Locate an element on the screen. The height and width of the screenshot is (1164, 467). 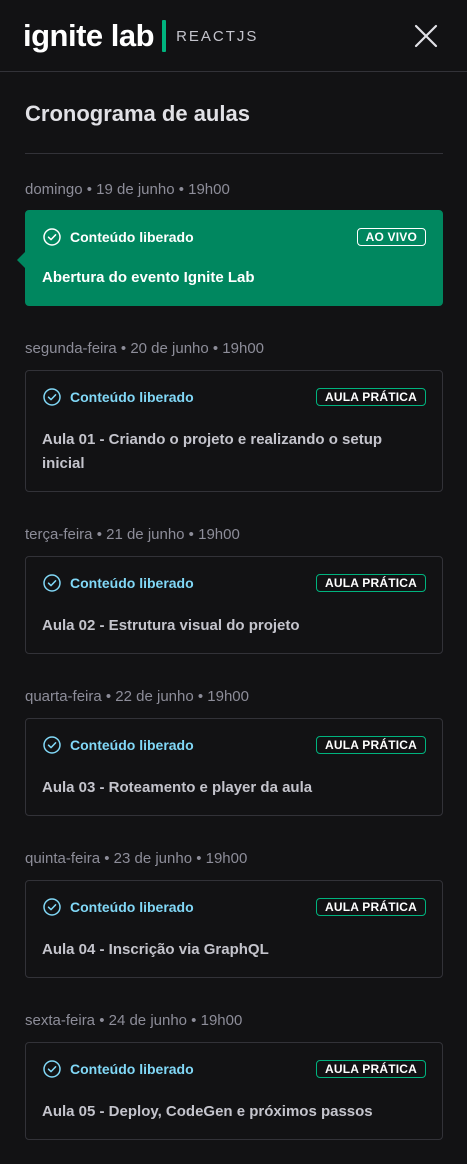
lesson-date: quinta-feira • 23 de junho • 19h00 is located at coordinates (136, 858).